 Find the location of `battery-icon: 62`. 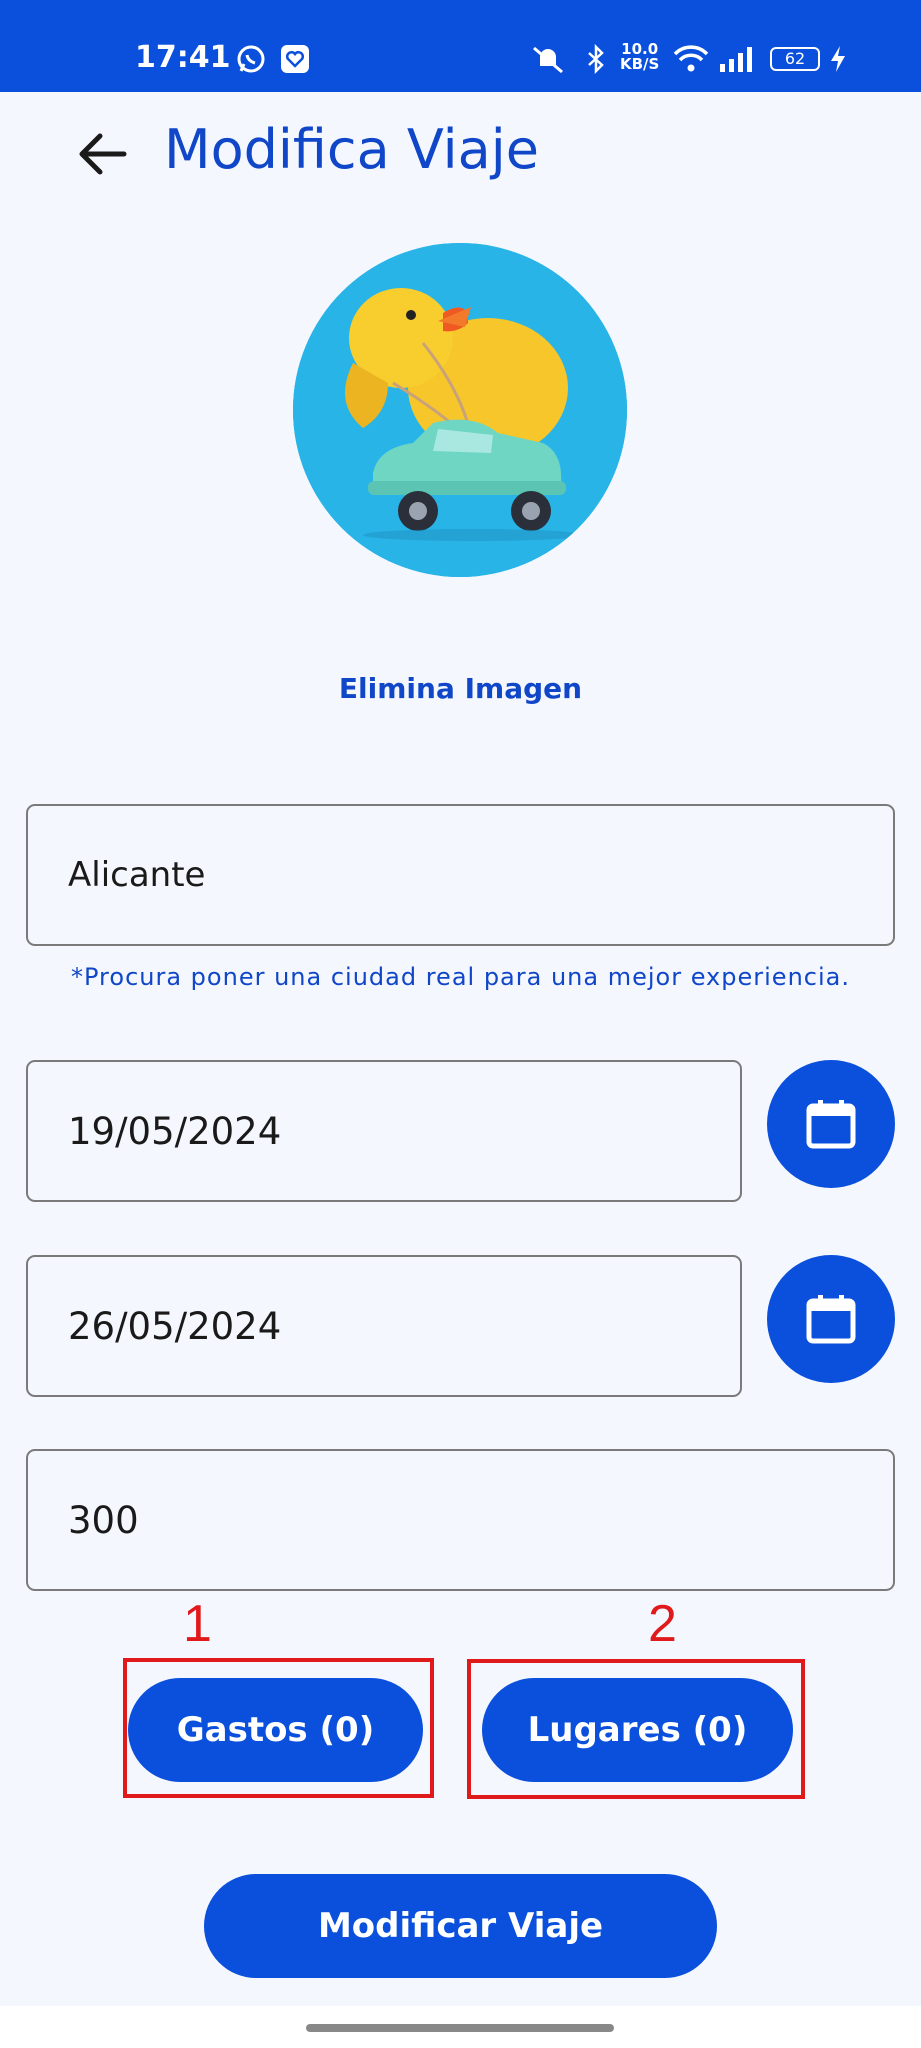

battery-icon: 62 is located at coordinates (795, 59).